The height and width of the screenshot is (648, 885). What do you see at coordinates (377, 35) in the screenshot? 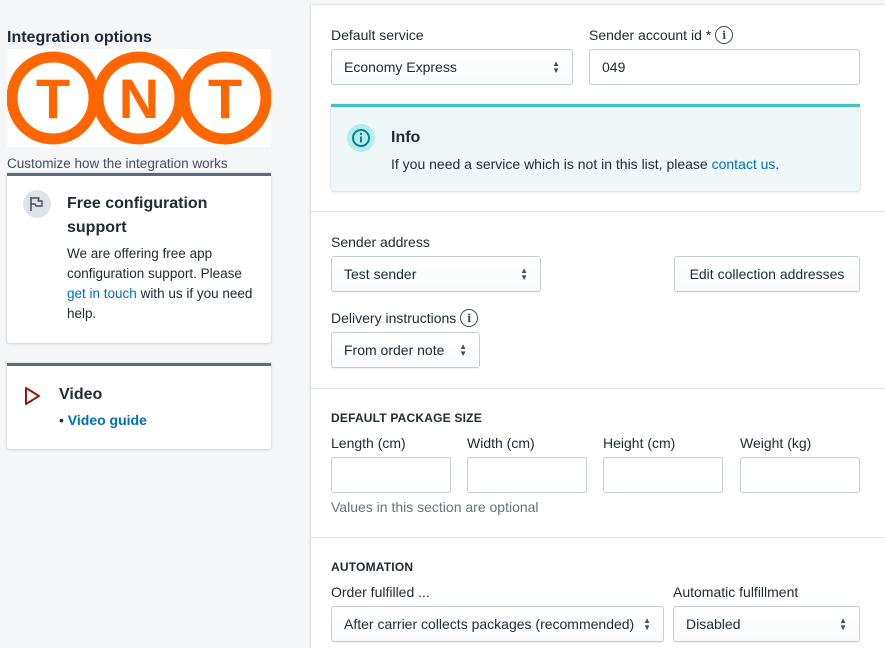
I see `default-service-label: Default service` at bounding box center [377, 35].